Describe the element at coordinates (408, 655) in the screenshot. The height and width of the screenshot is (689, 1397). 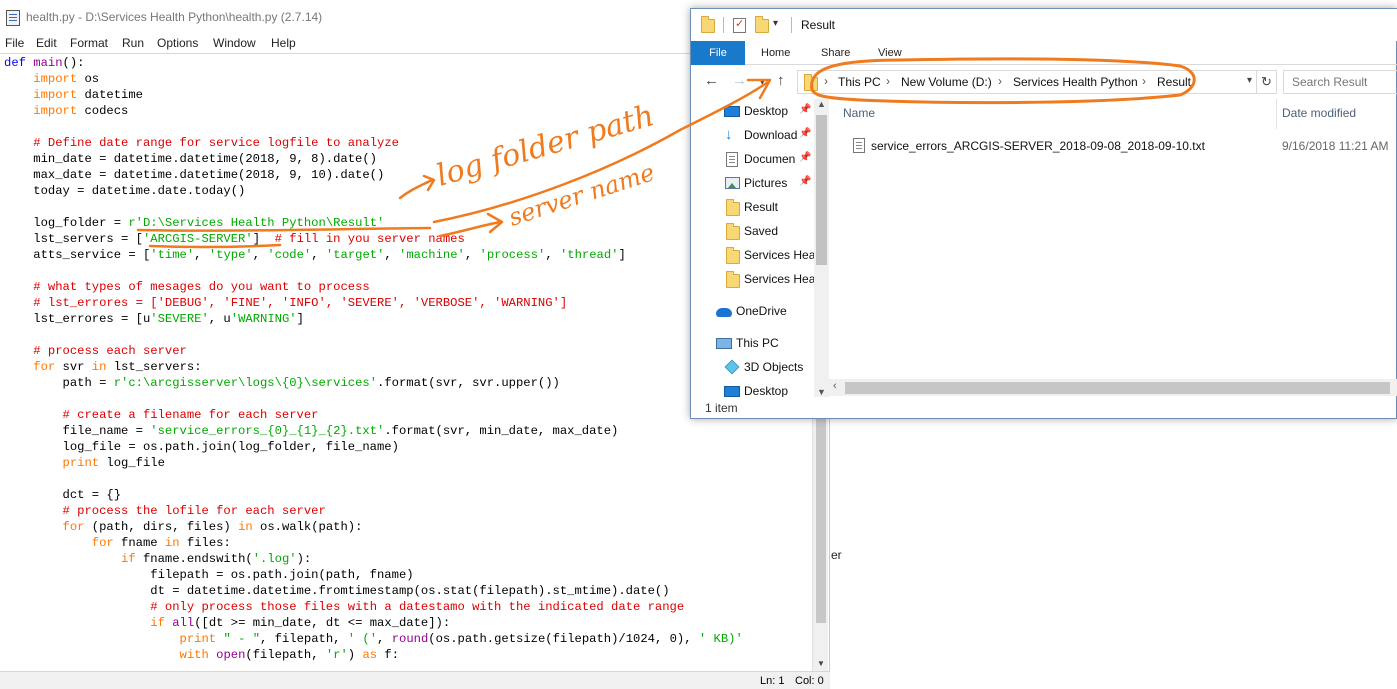
I see `code-line: with open(filepath, 'r') as f:` at that location.